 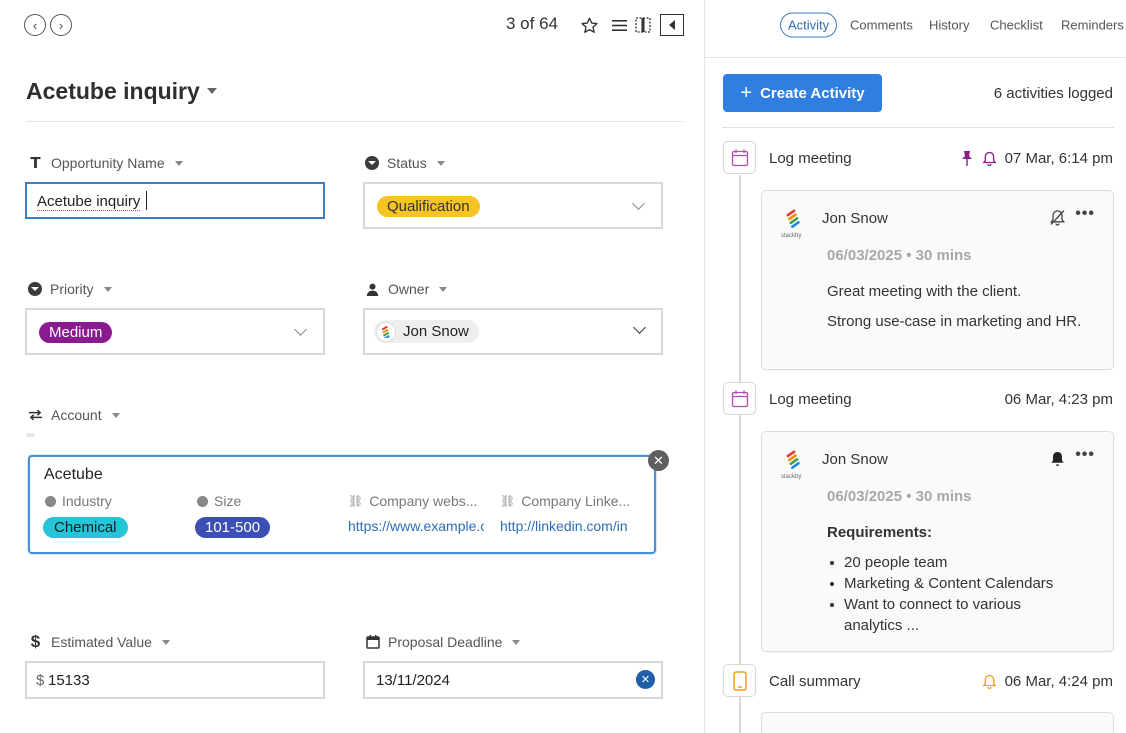 What do you see at coordinates (61, 25) in the screenshot?
I see `forward-button: ›` at bounding box center [61, 25].